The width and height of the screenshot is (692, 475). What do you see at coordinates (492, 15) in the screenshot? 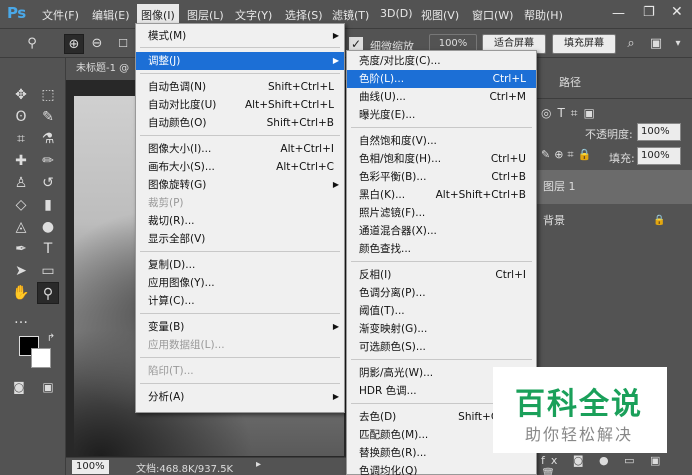
I see `menu-window: 窗口(W)` at bounding box center [492, 15].